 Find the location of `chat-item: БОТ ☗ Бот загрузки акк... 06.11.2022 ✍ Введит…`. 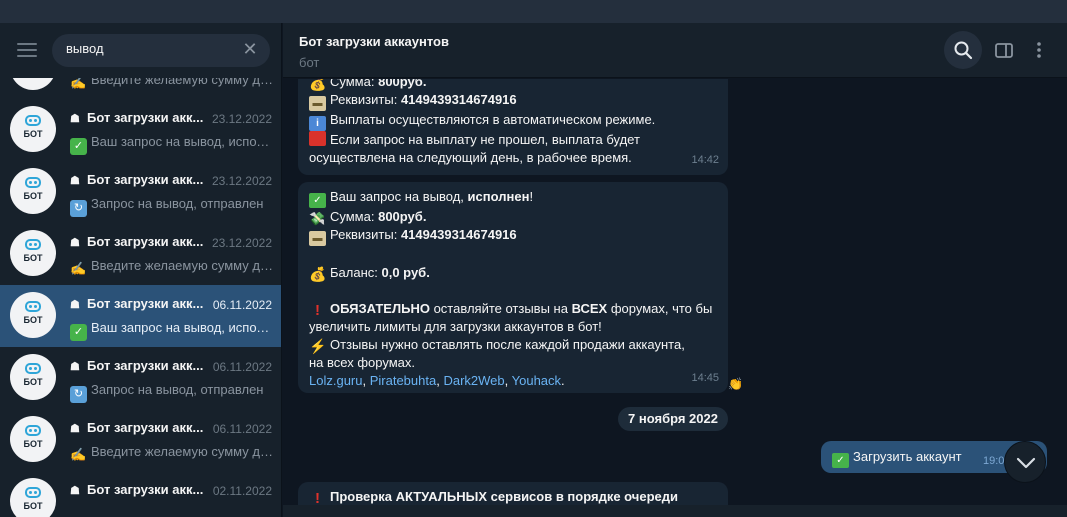

chat-item: БОТ ☗ Бот загрузки акк... 06.11.2022 ✍ Введит… is located at coordinates (140, 440).